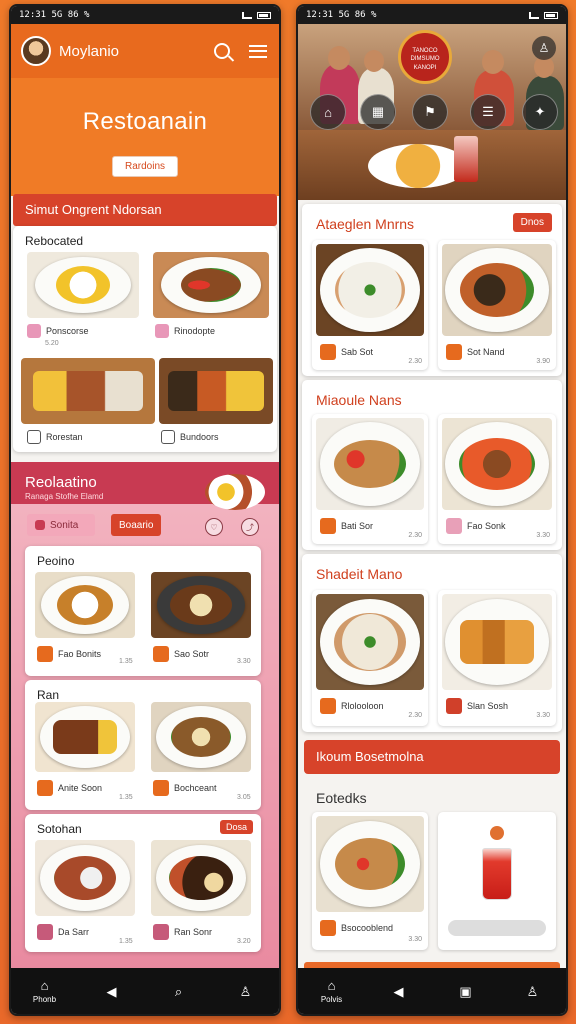 Image resolution: width=576 pixels, height=1024 pixels. I want to click on menu-block: Sotohan Dosa Da Sarr 1.35 Ran Sonr 3.20, so click(143, 883).